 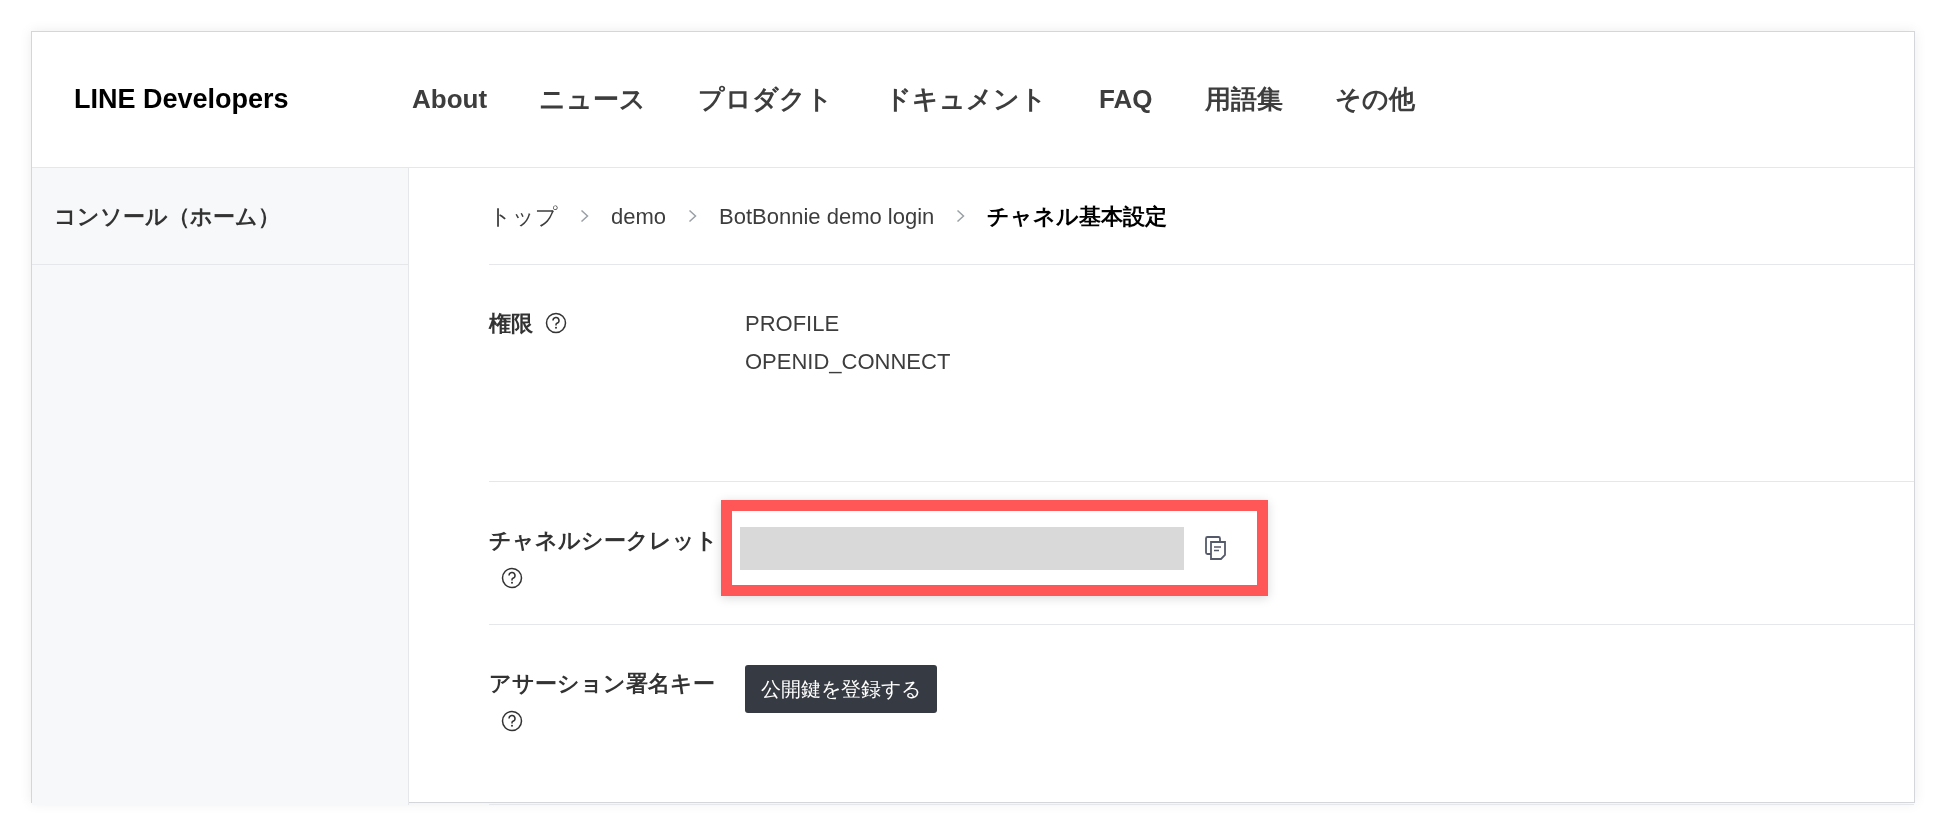 What do you see at coordinates (793, 324) in the screenshot?
I see `permission-value: PROFILE` at bounding box center [793, 324].